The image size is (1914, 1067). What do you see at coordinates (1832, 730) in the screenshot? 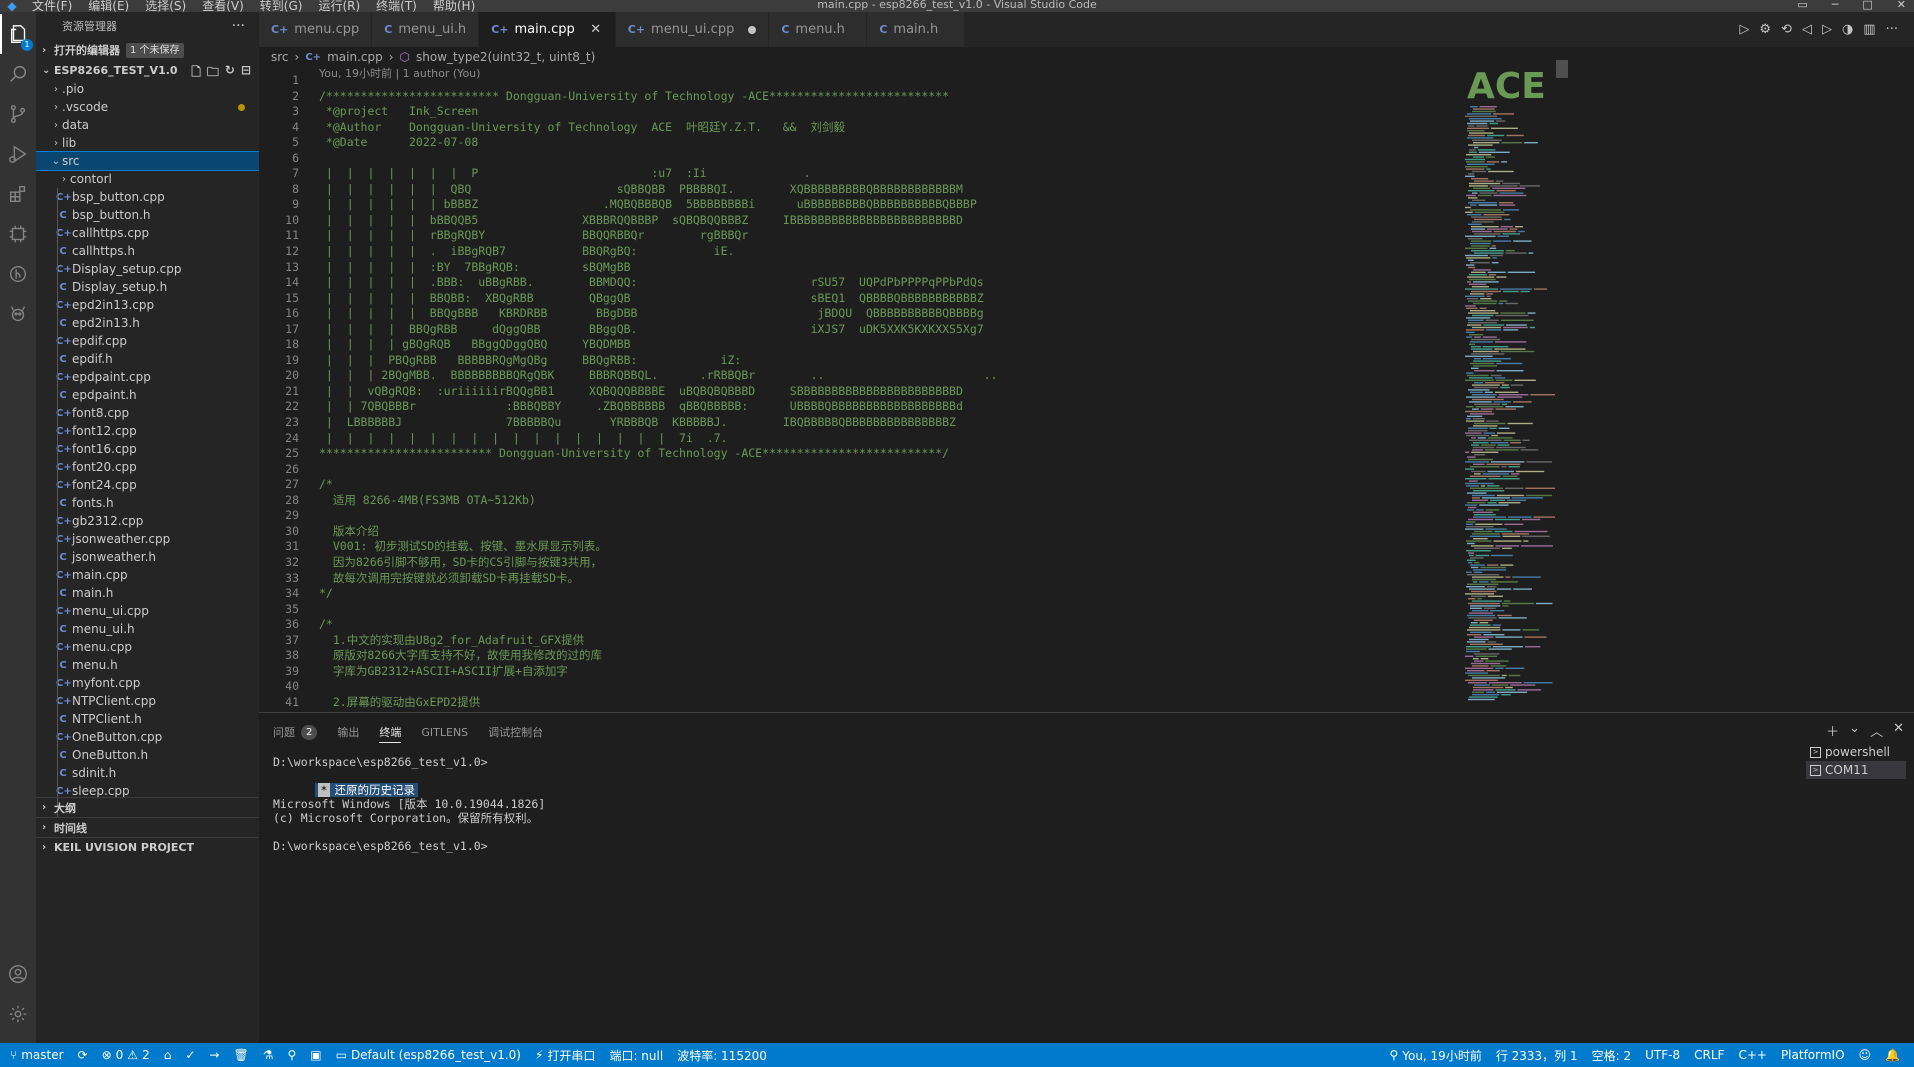
I see `new-terminal-icon: ＋` at bounding box center [1832, 730].